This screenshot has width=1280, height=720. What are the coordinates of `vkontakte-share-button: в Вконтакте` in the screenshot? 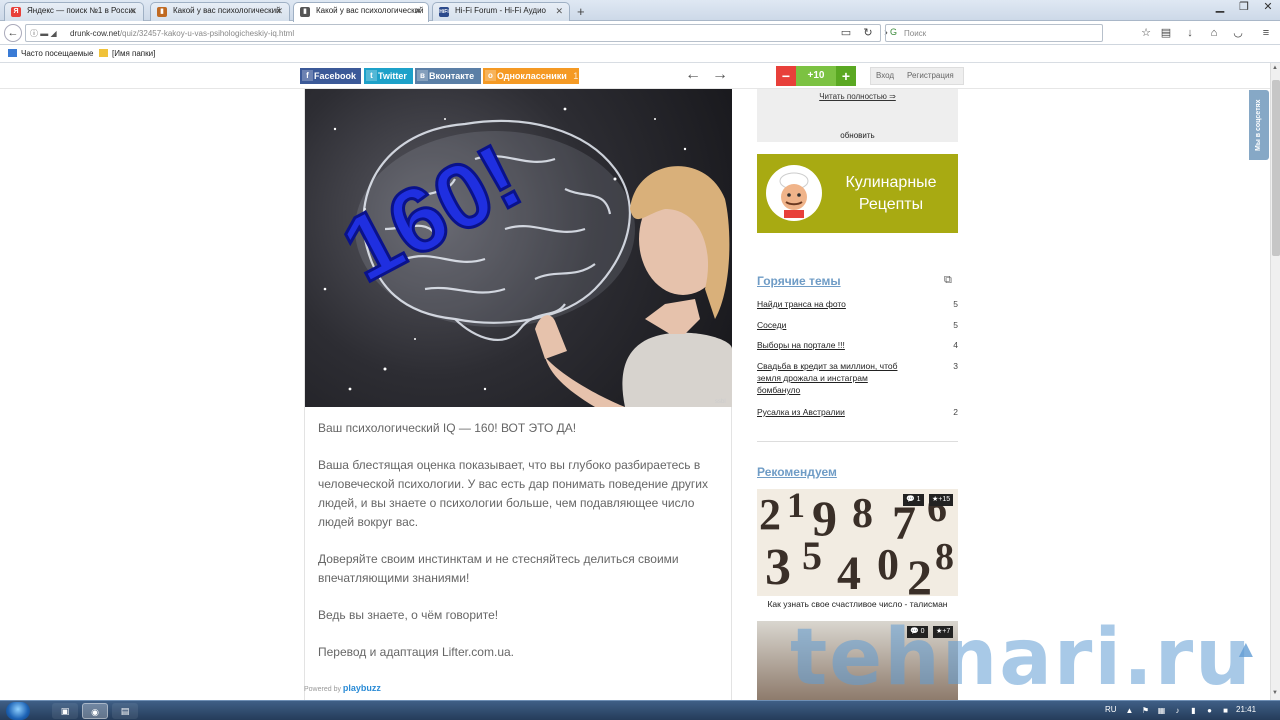 It's located at (448, 76).